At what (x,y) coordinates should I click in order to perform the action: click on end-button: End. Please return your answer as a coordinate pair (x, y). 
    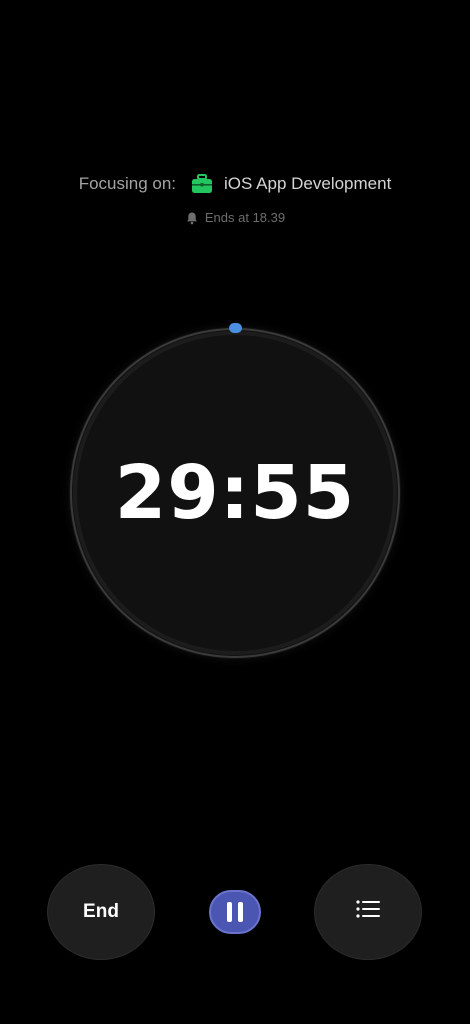
    Looking at the image, I should click on (101, 912).